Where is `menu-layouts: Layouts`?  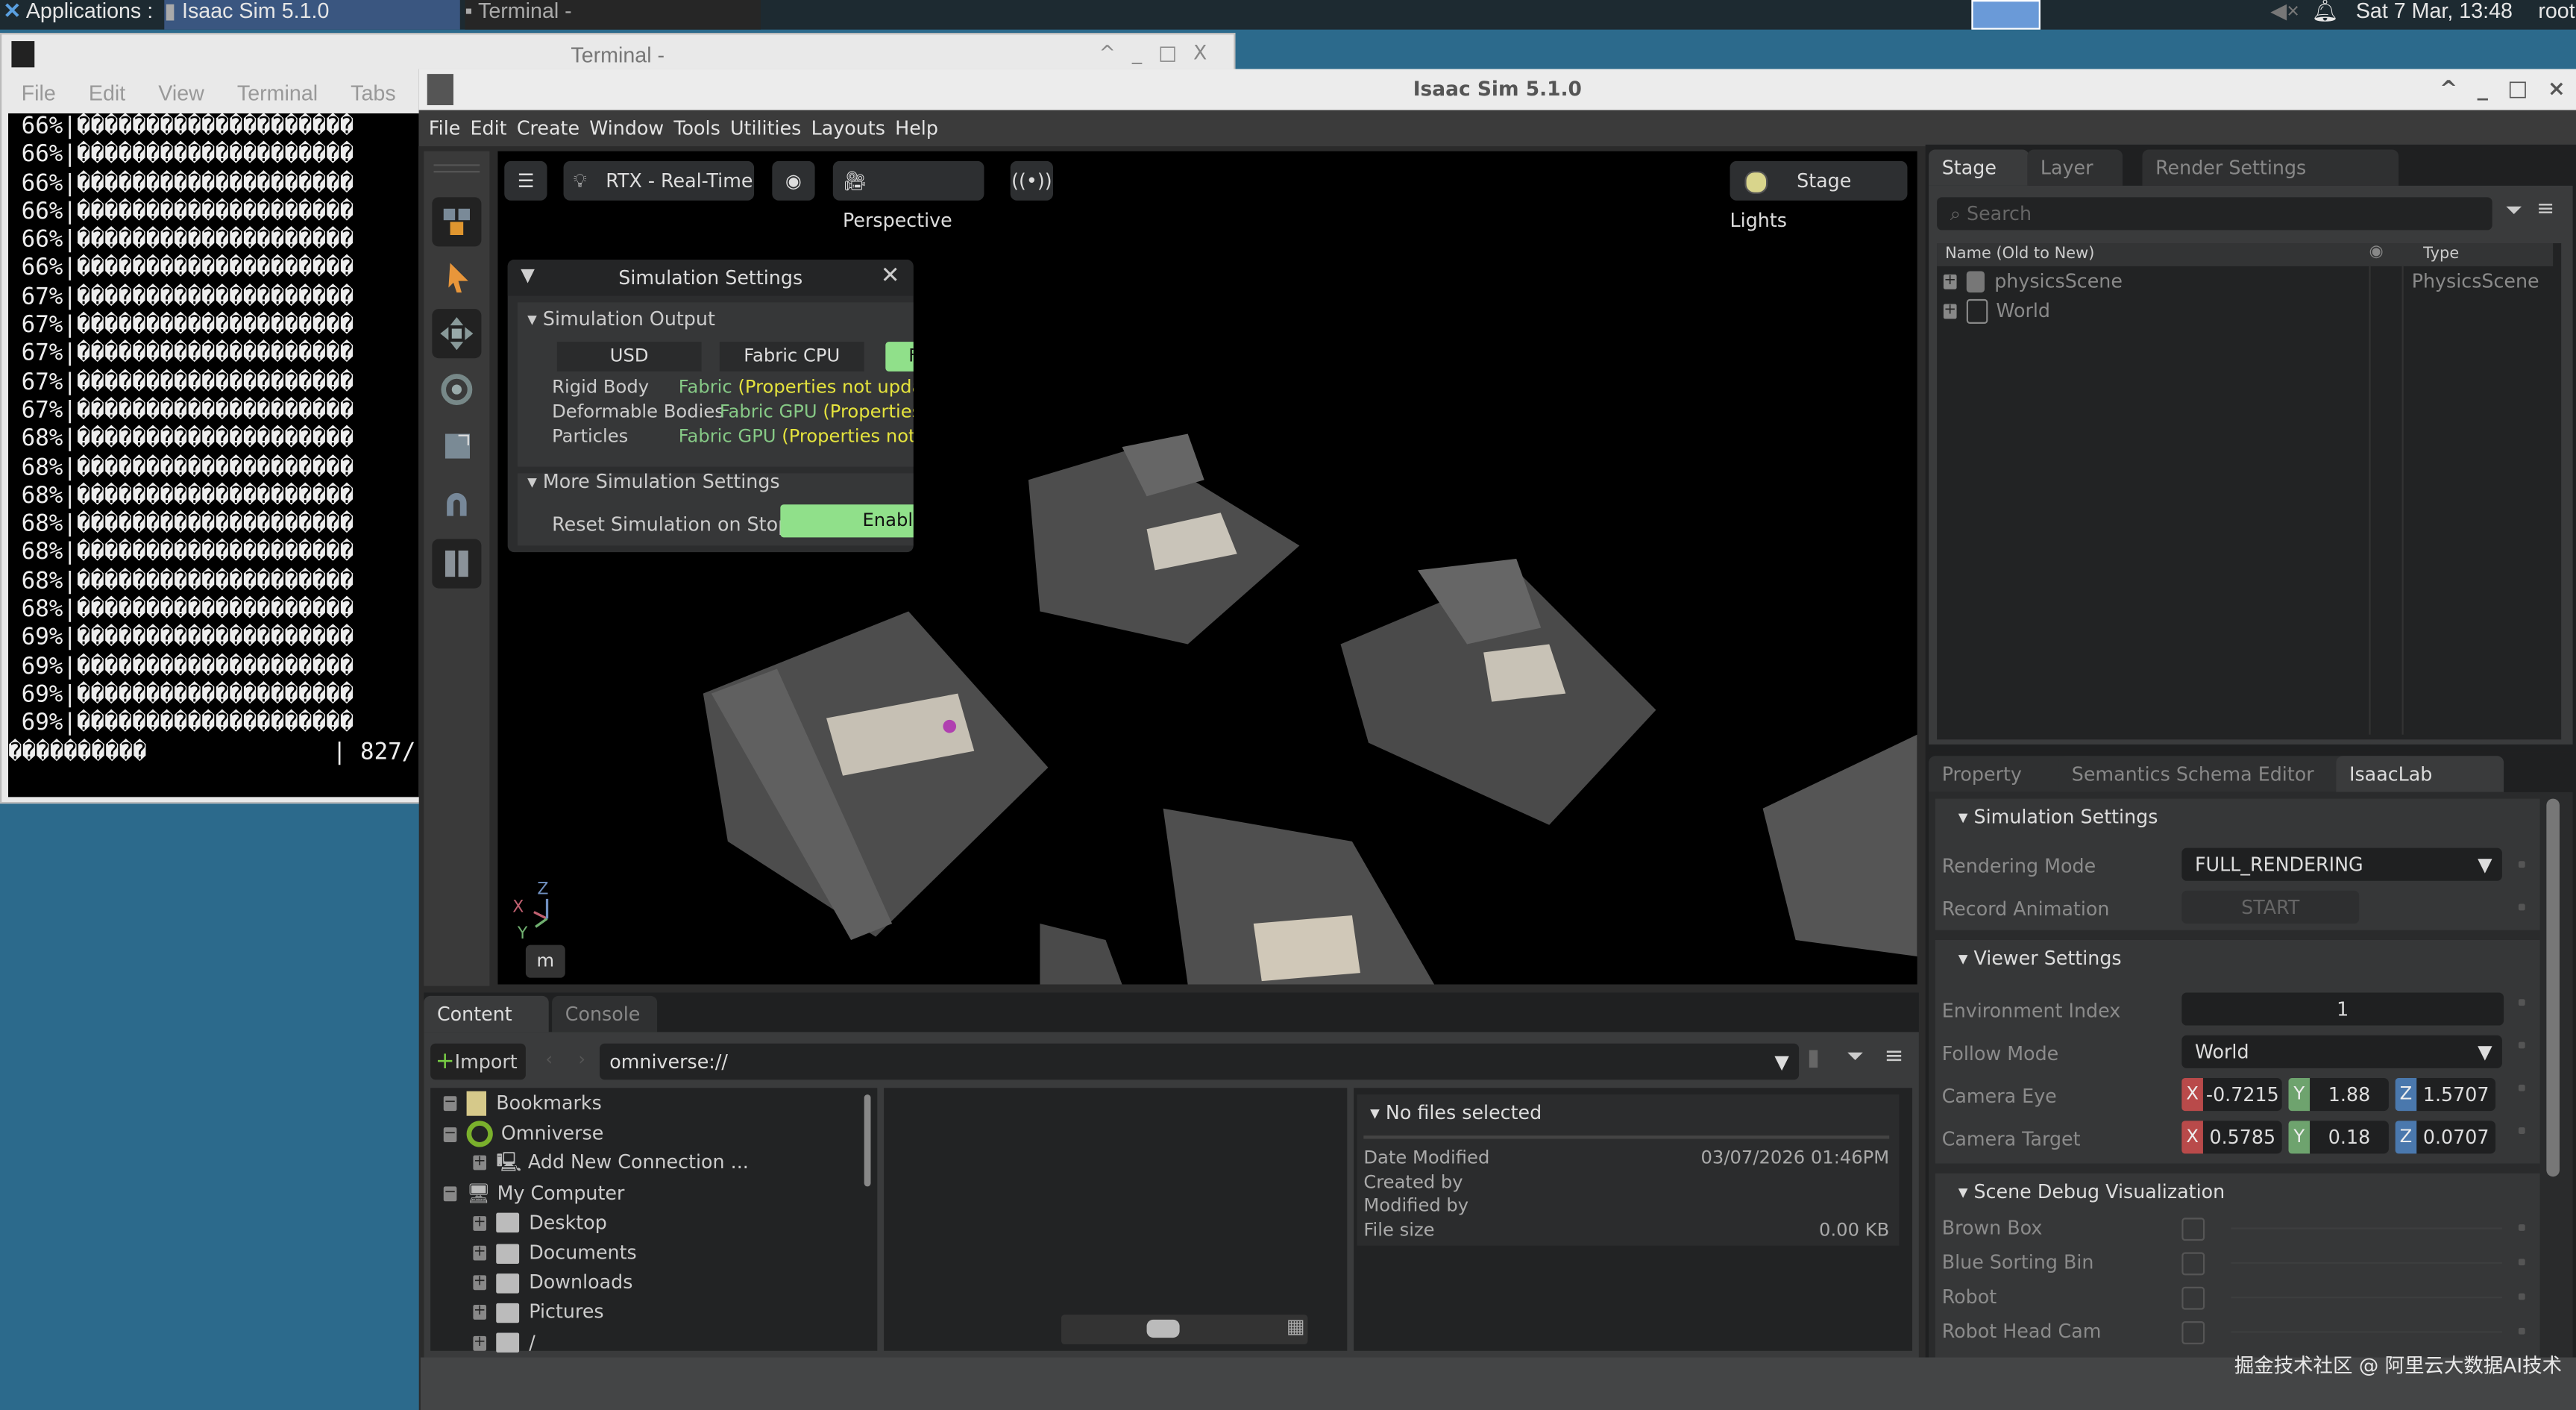
menu-layouts: Layouts is located at coordinates (848, 128).